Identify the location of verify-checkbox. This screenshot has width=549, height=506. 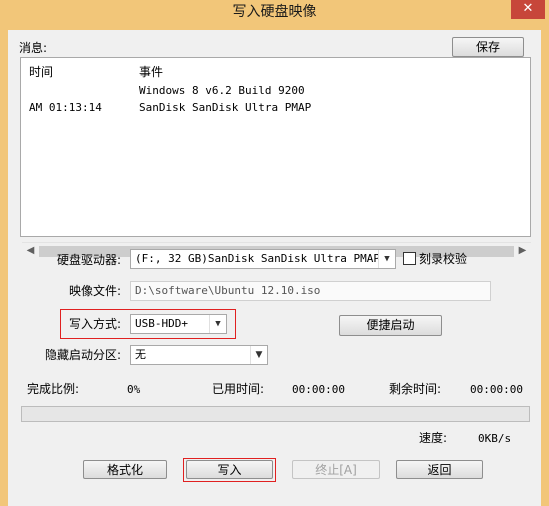
(409, 258).